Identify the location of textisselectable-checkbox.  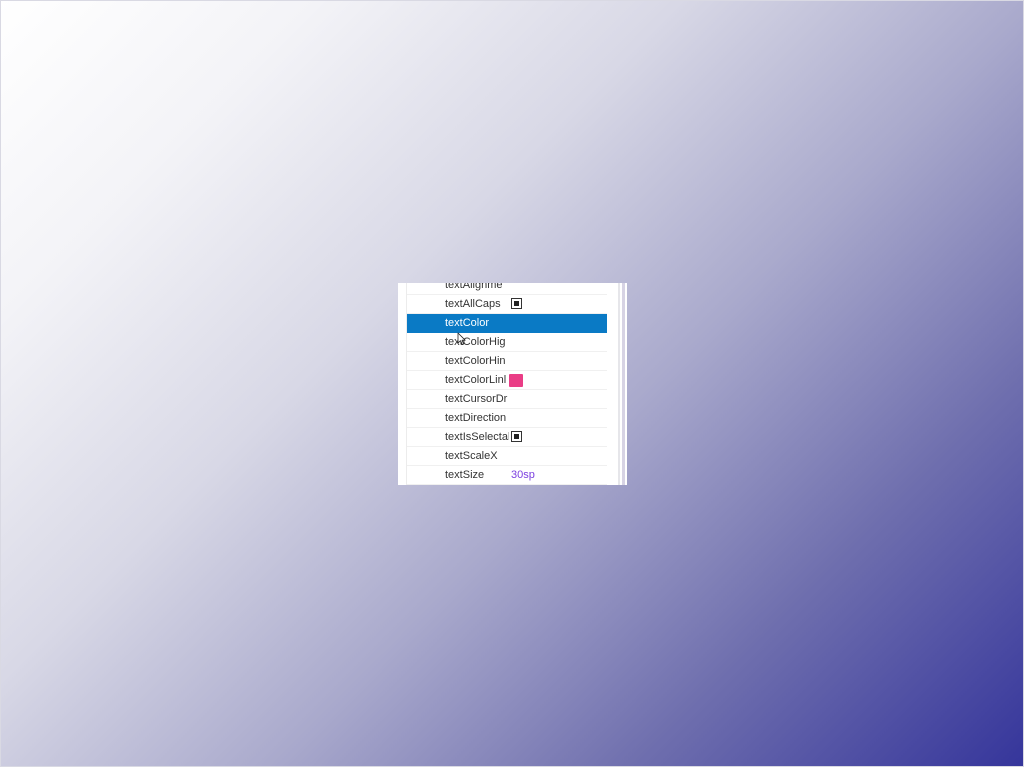
(516, 436).